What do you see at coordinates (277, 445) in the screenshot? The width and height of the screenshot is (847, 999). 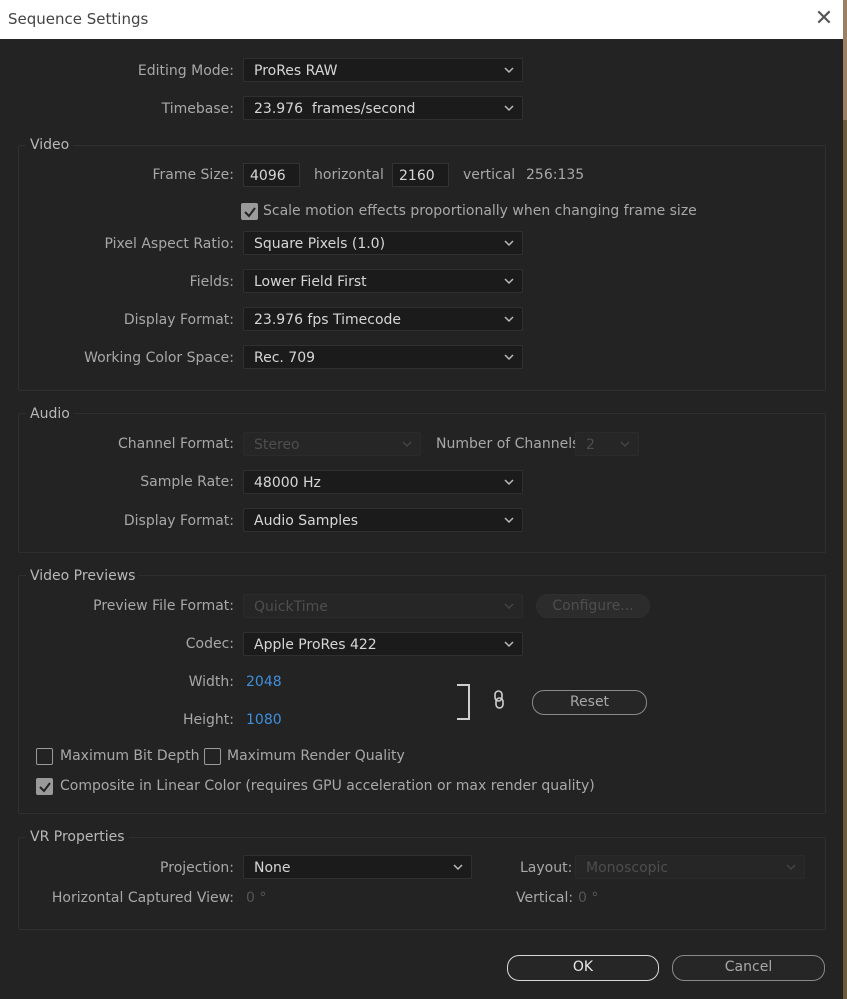 I see `channel-format-value: Stereo` at bounding box center [277, 445].